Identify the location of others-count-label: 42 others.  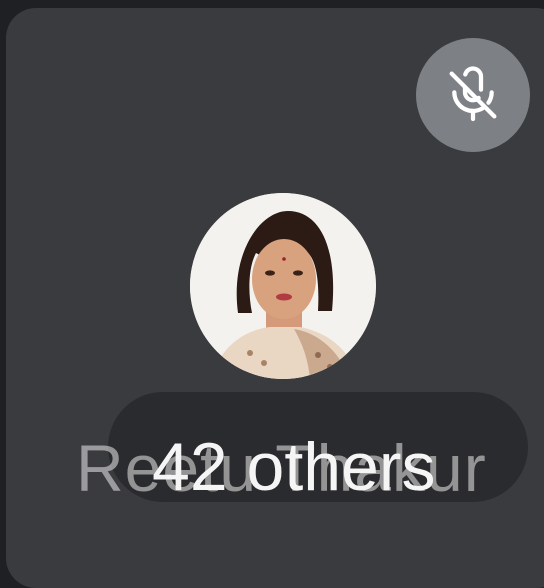
(294, 467).